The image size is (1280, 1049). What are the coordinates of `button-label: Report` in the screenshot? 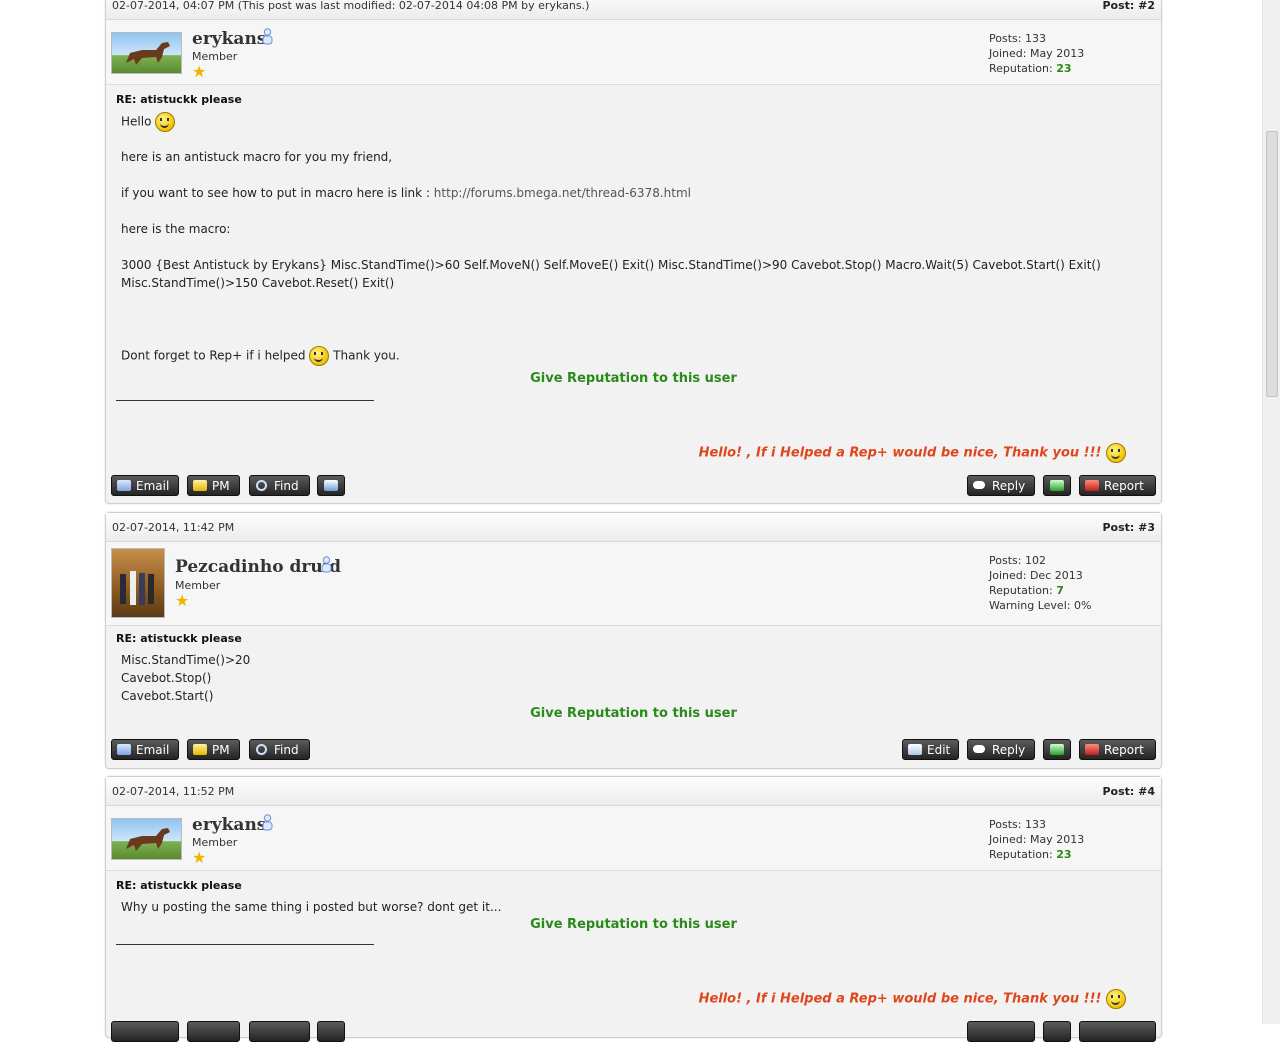 It's located at (1124, 750).